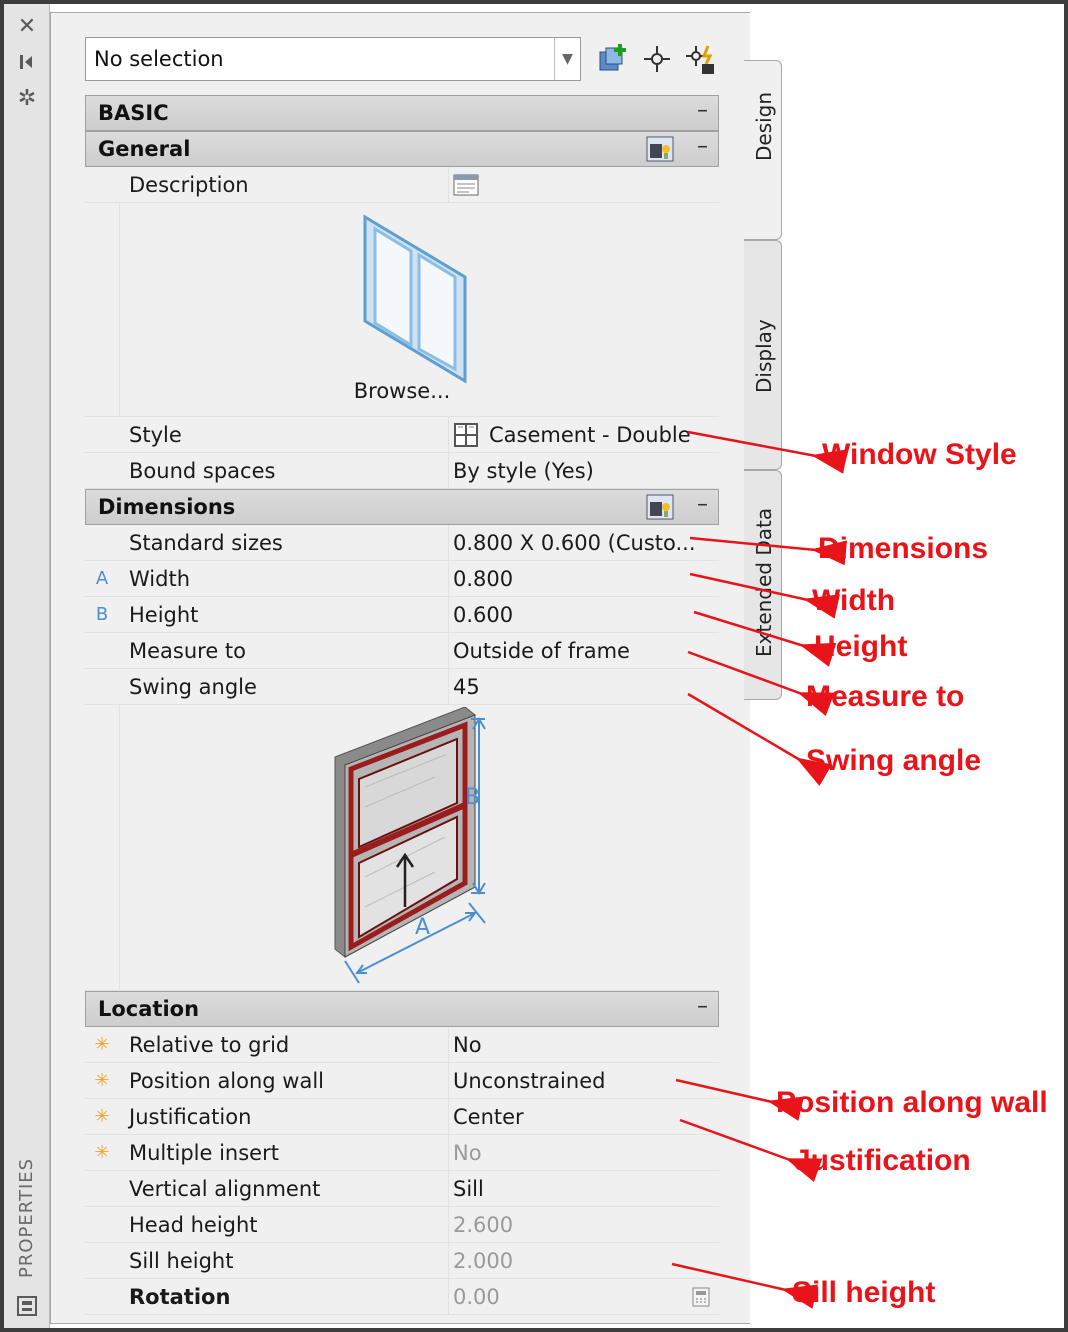 This screenshot has width=1068, height=1332. What do you see at coordinates (701, 59) in the screenshot?
I see `quick-select-icon` at bounding box center [701, 59].